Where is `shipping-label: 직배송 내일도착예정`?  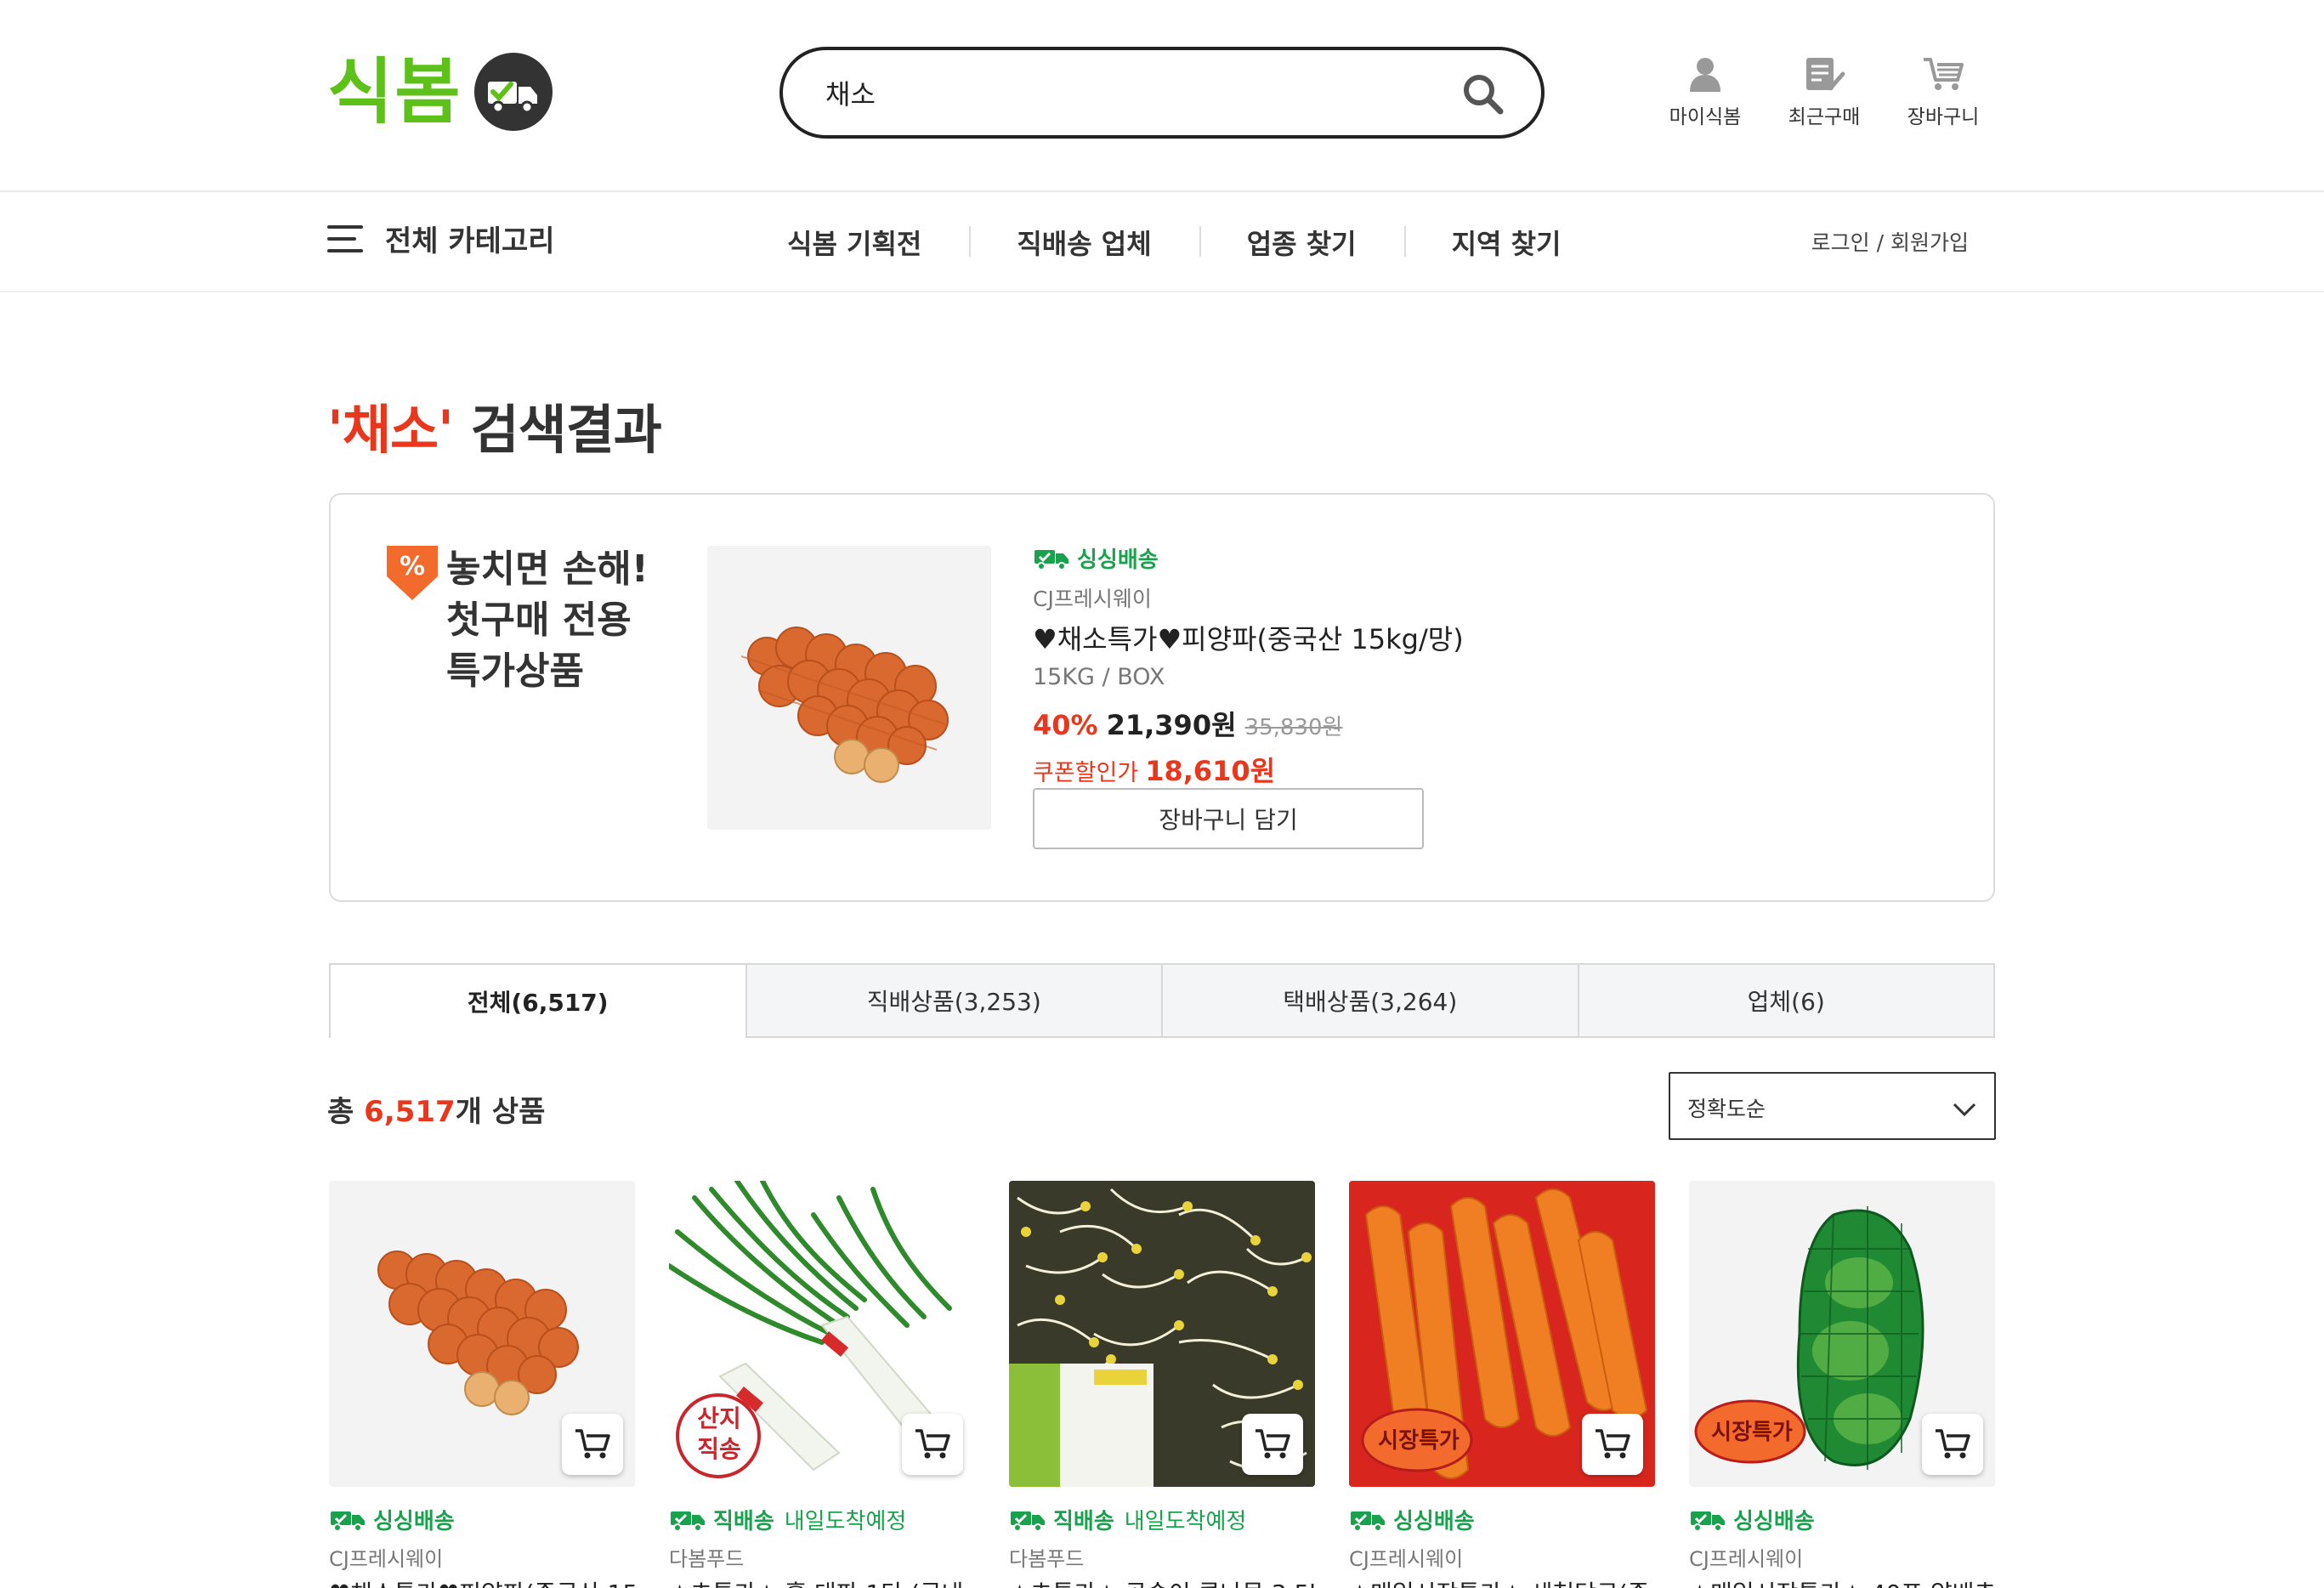
shipping-label: 직배송 내일도착예정 is located at coordinates (1162, 1519).